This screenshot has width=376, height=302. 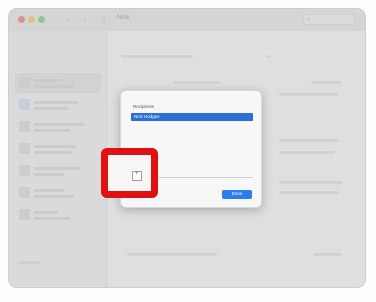 What do you see at coordinates (147, 116) in the screenshot?
I see `list-item-label: Nick Hodges` at bounding box center [147, 116].